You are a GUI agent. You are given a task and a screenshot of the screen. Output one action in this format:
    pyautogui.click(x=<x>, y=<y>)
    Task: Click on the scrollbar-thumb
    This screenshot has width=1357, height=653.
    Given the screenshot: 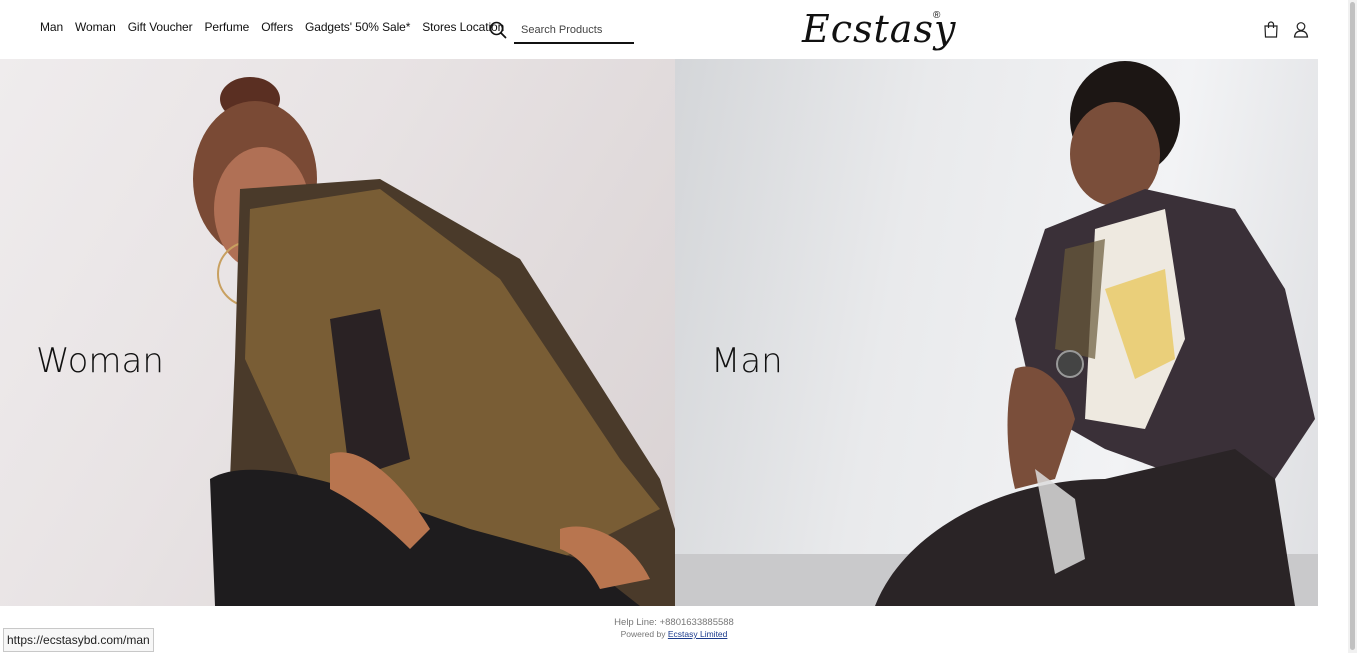 What is the action you would take?
    pyautogui.click(x=1352, y=326)
    